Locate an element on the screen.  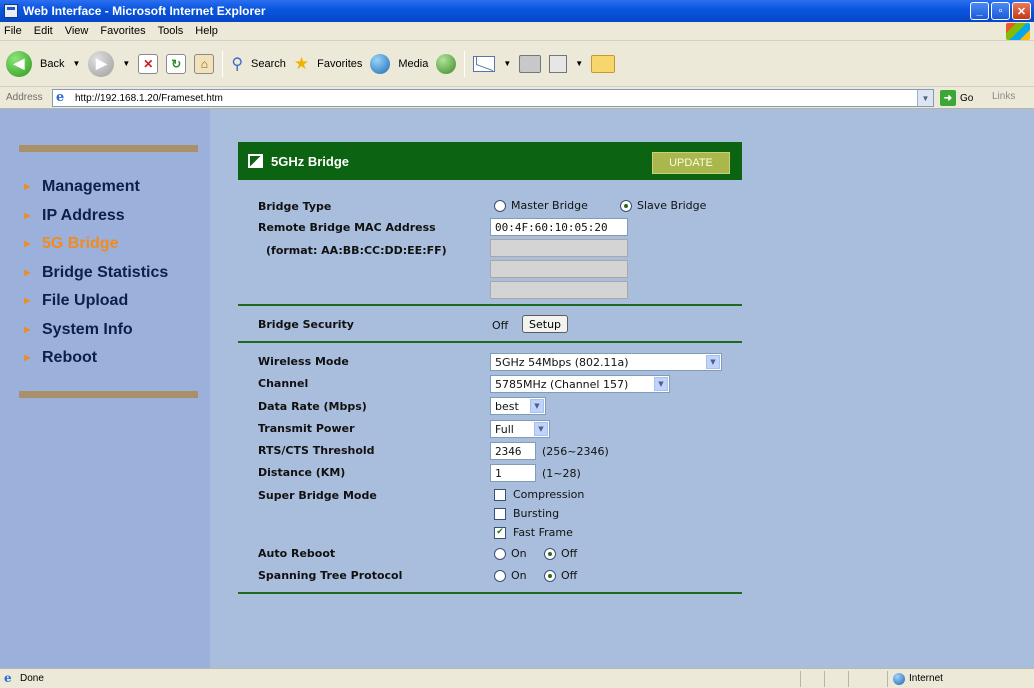
go-button: ➜ Go is located at coordinates (956, 98).